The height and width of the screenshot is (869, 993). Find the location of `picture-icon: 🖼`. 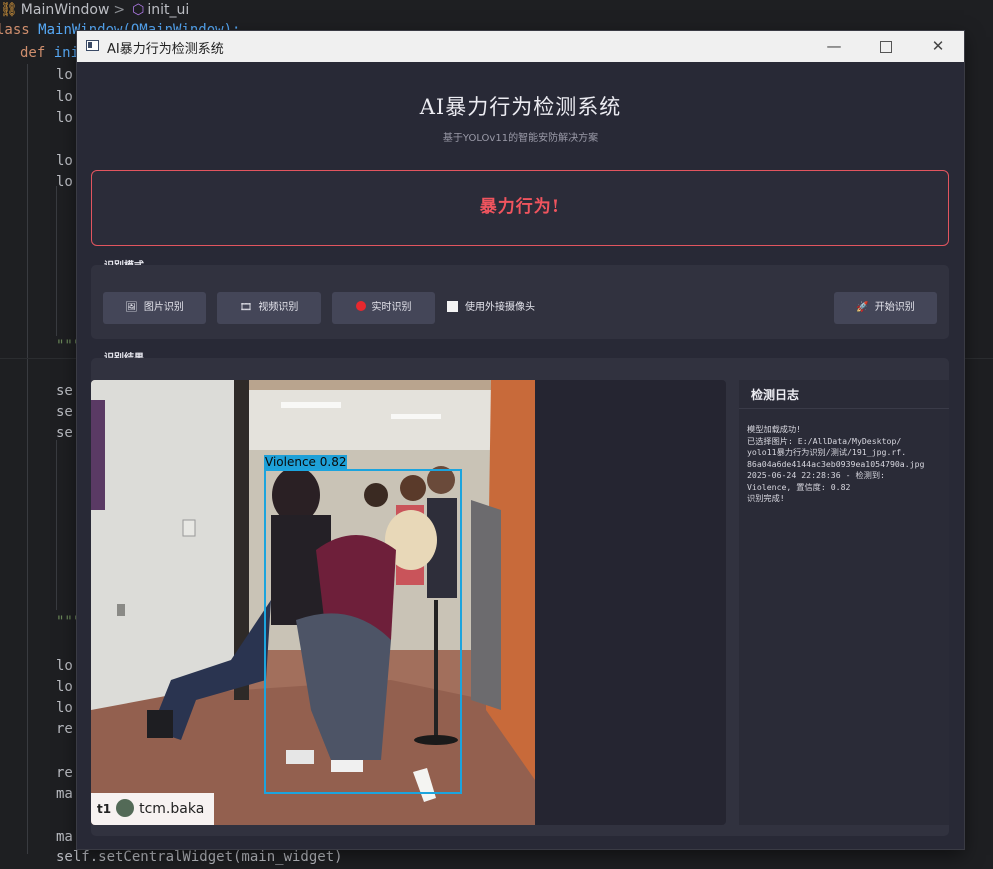

picture-icon: 🖼 is located at coordinates (131, 307).